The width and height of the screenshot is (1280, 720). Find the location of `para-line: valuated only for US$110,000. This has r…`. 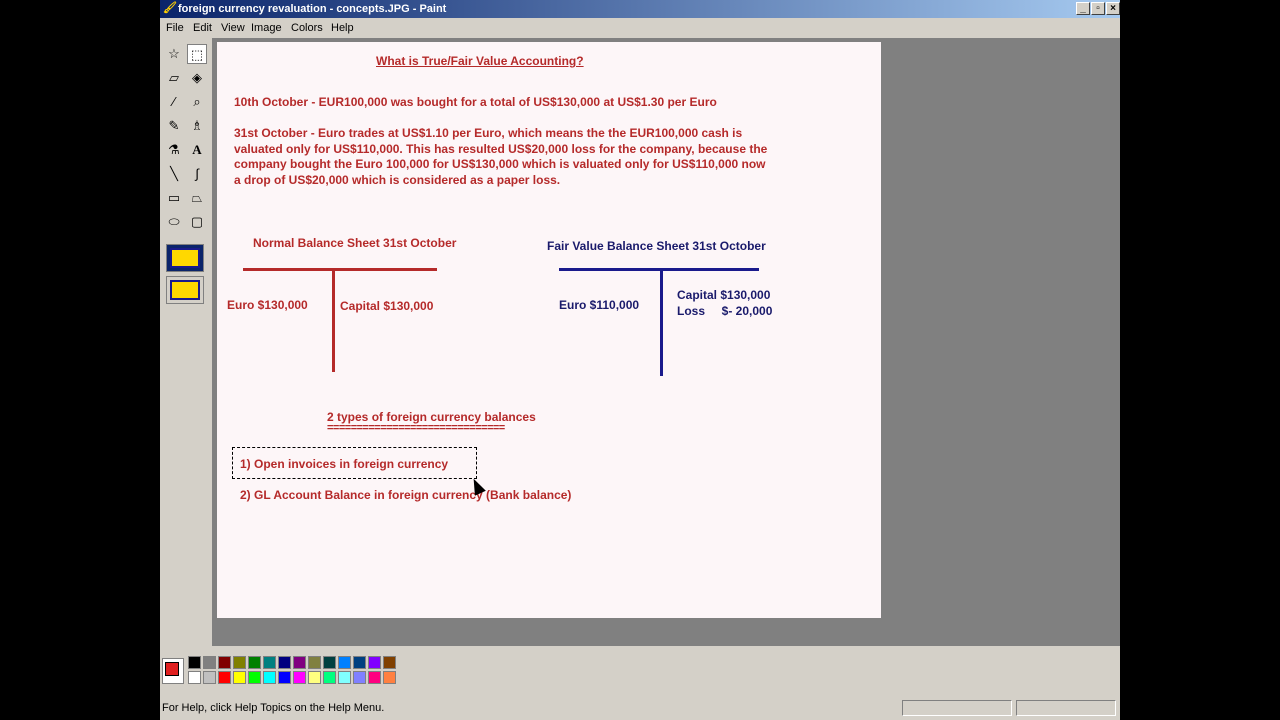

para-line: valuated only for US$110,000. This has r… is located at coordinates (501, 148).